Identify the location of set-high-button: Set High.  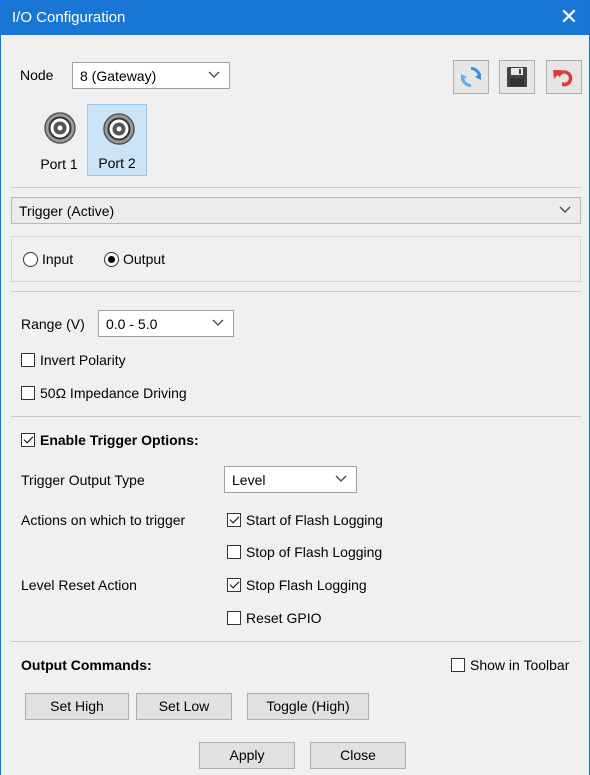
(77, 706).